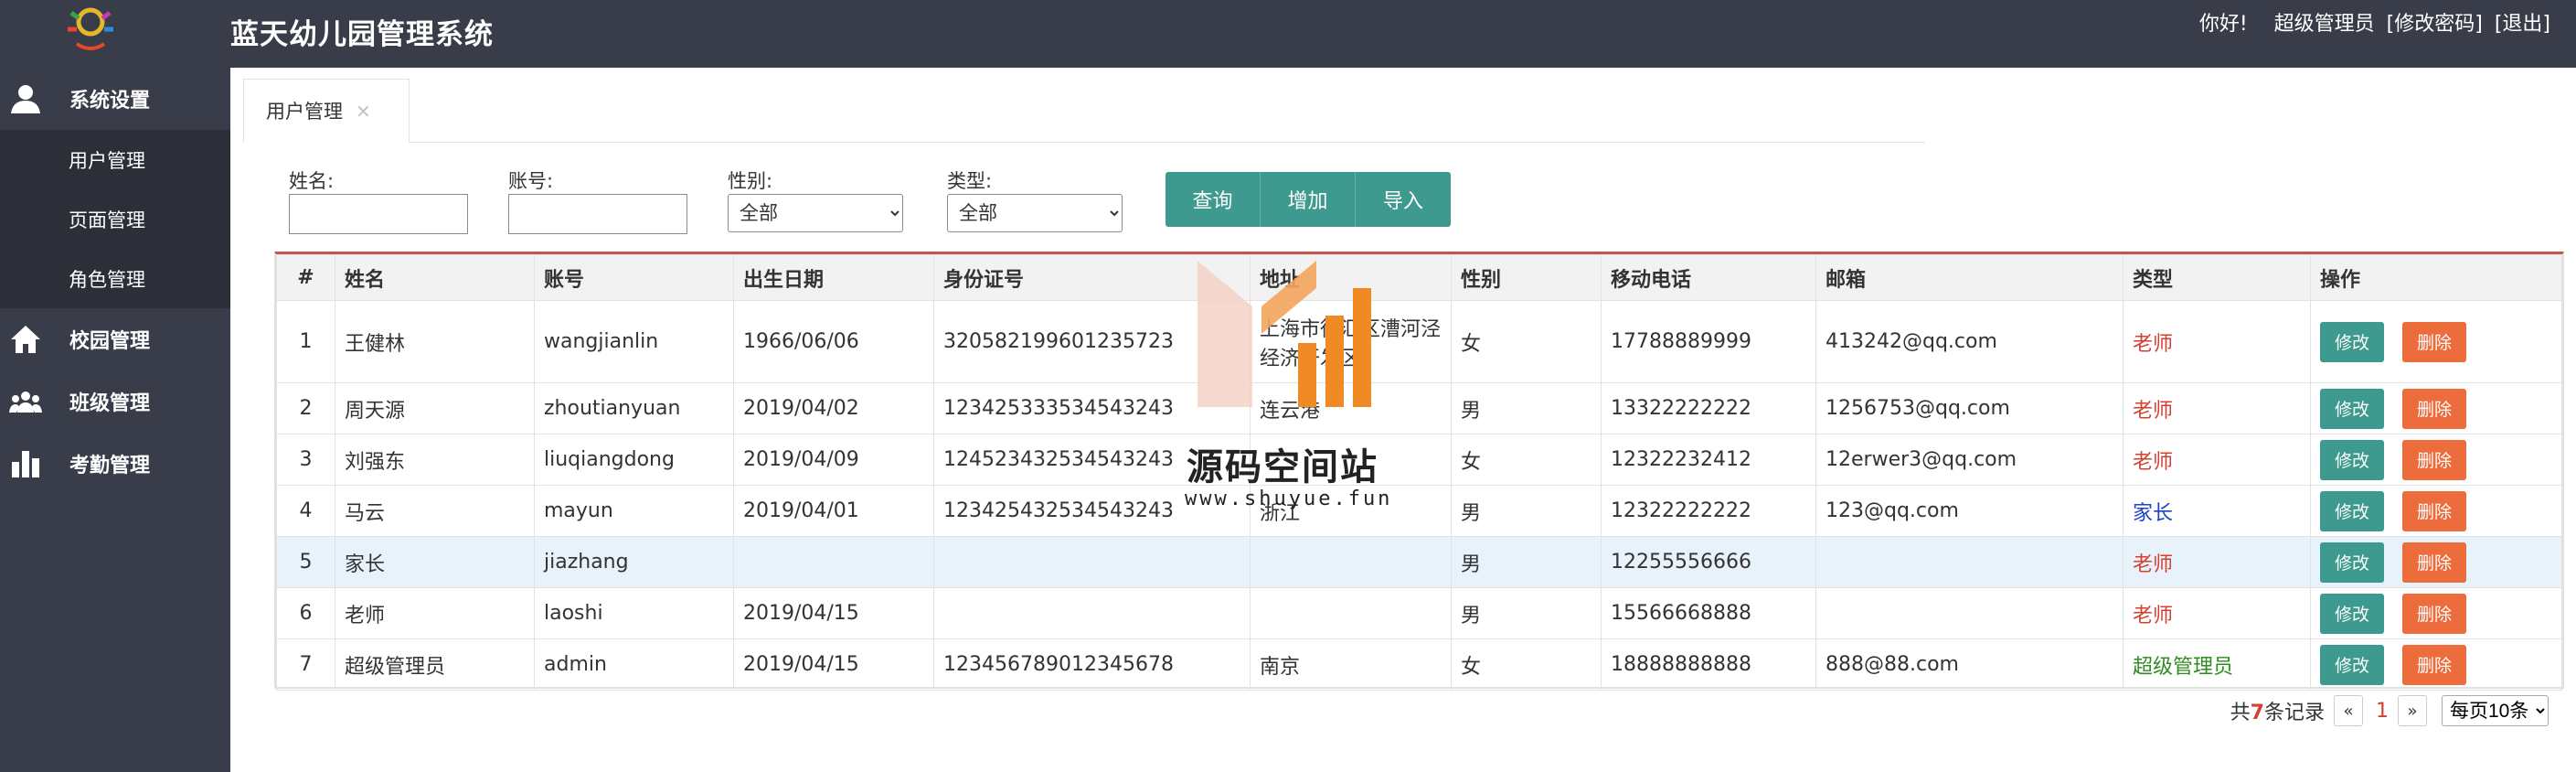  What do you see at coordinates (435, 562) in the screenshot?
I see `cell-name: 家长` at bounding box center [435, 562].